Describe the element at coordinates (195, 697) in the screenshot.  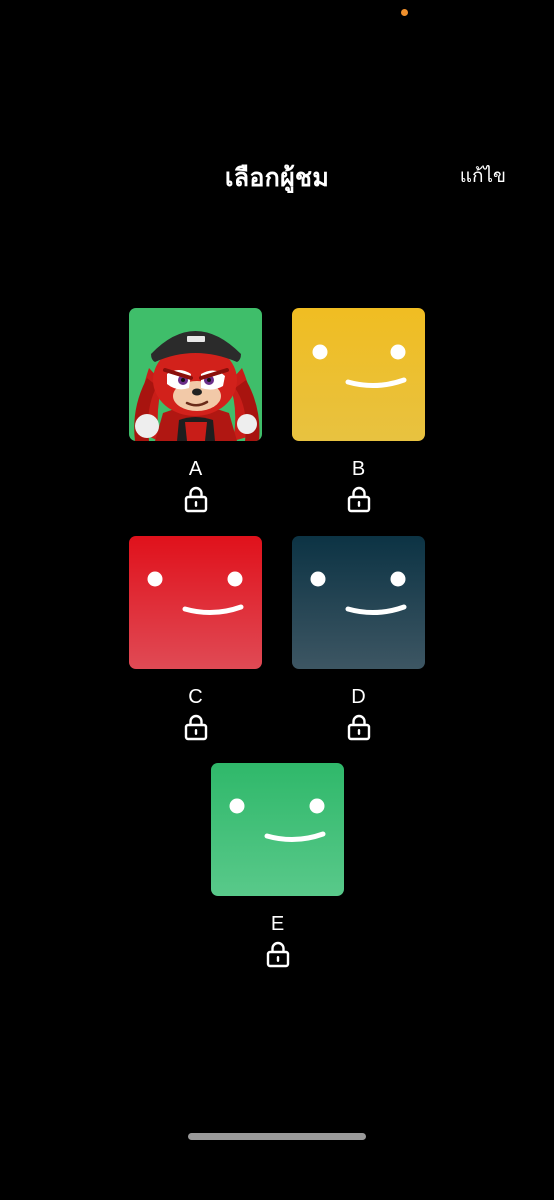
I see `profile-name: C` at that location.